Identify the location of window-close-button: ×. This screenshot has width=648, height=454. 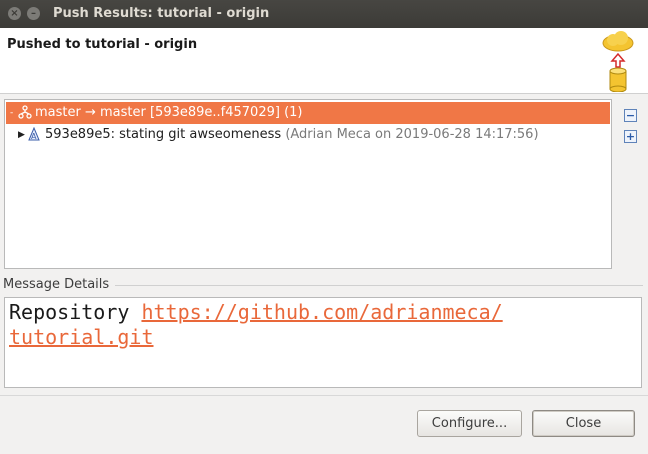
(14, 13).